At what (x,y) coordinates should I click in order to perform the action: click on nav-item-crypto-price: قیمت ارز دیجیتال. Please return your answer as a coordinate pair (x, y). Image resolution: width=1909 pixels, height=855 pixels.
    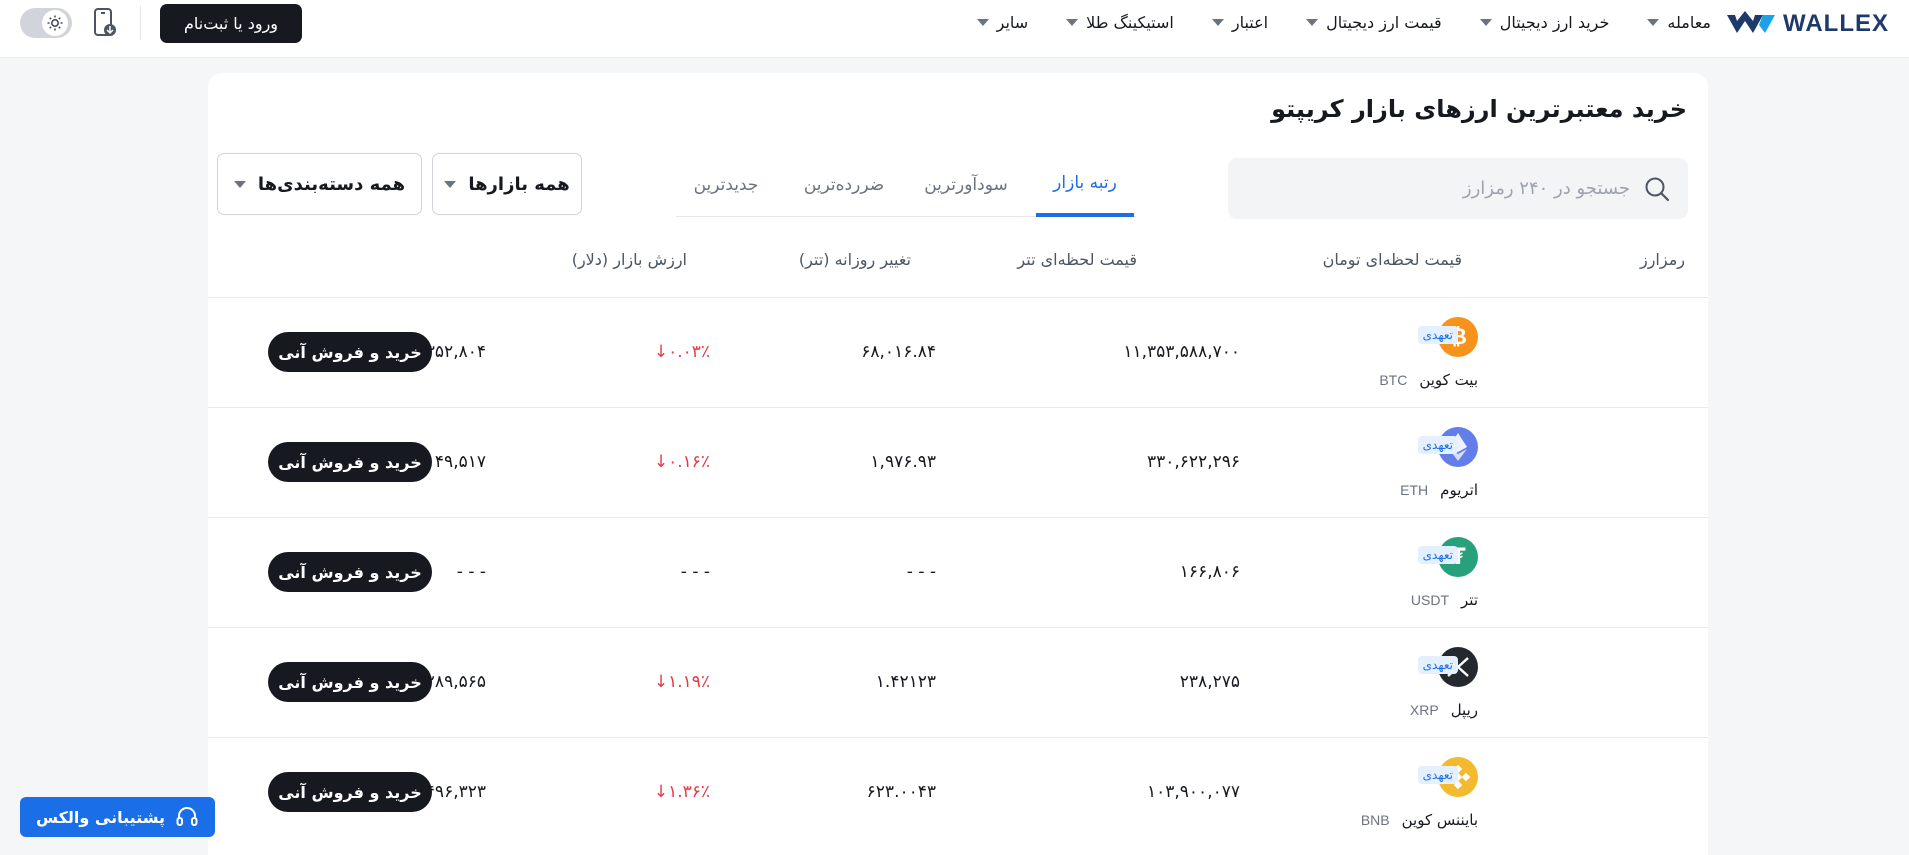
    Looking at the image, I should click on (1374, 22).